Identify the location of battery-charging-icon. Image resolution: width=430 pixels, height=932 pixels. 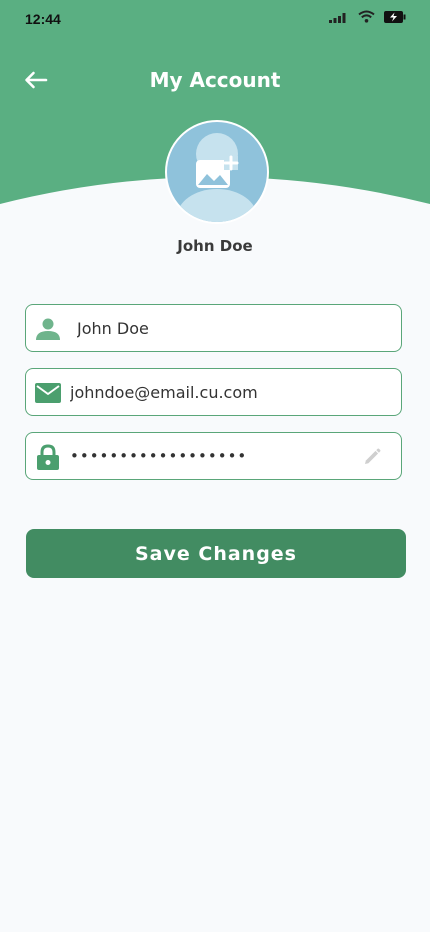
(395, 16).